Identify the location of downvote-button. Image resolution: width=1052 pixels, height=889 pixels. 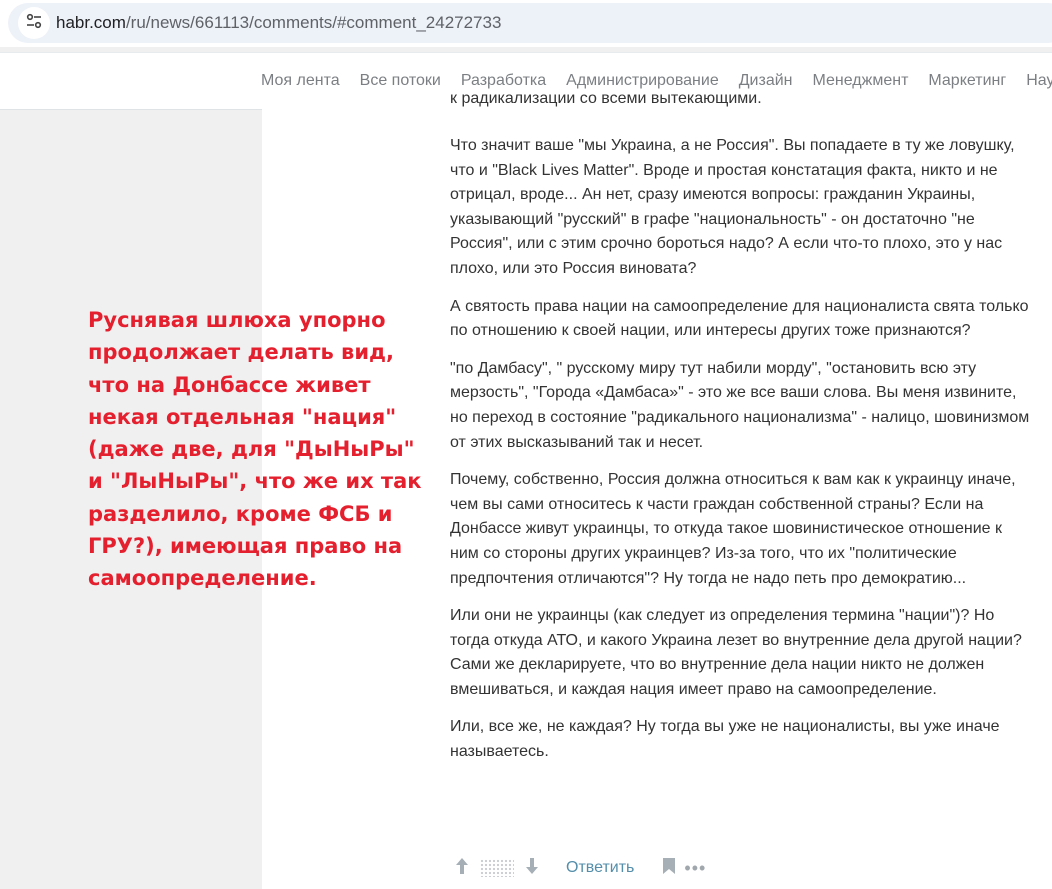
(532, 868).